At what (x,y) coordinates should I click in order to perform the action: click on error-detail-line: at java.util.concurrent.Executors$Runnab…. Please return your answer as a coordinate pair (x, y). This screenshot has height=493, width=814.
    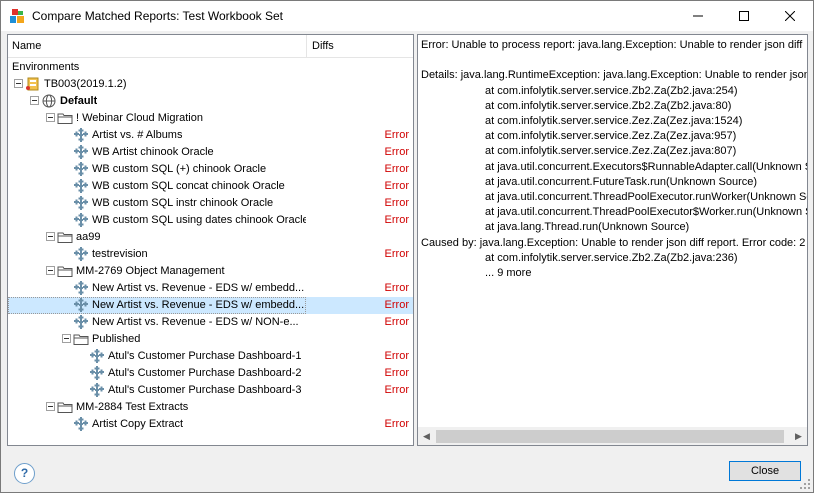
    Looking at the image, I should click on (646, 166).